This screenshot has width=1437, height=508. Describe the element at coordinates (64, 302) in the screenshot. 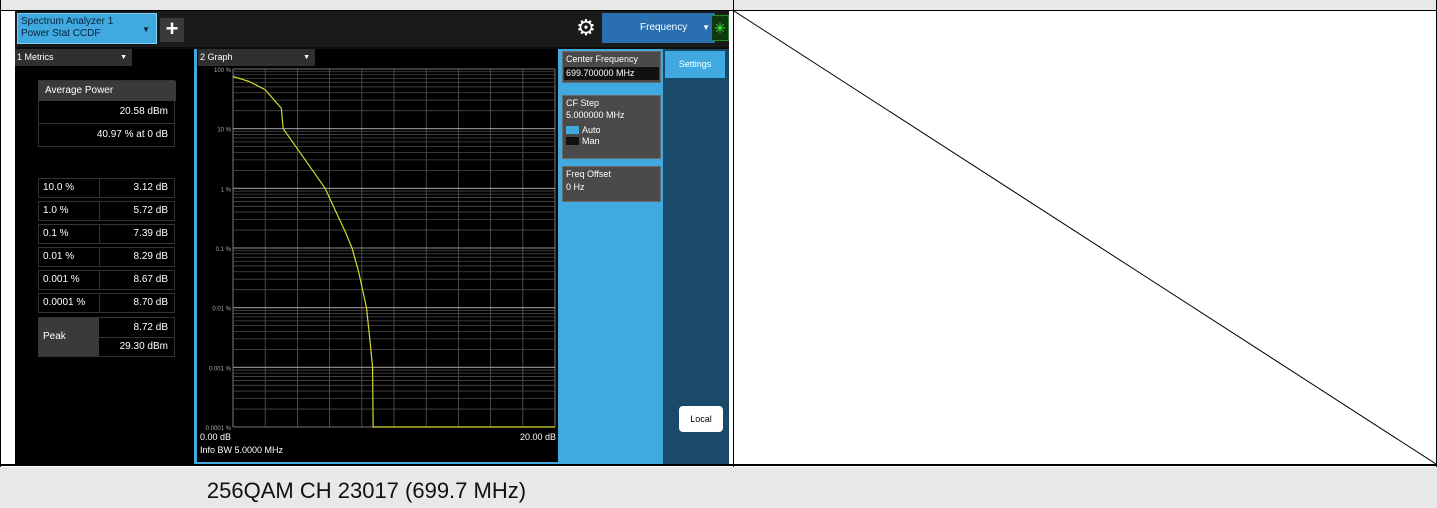

I see `metric-prob: 0.0001 %` at that location.